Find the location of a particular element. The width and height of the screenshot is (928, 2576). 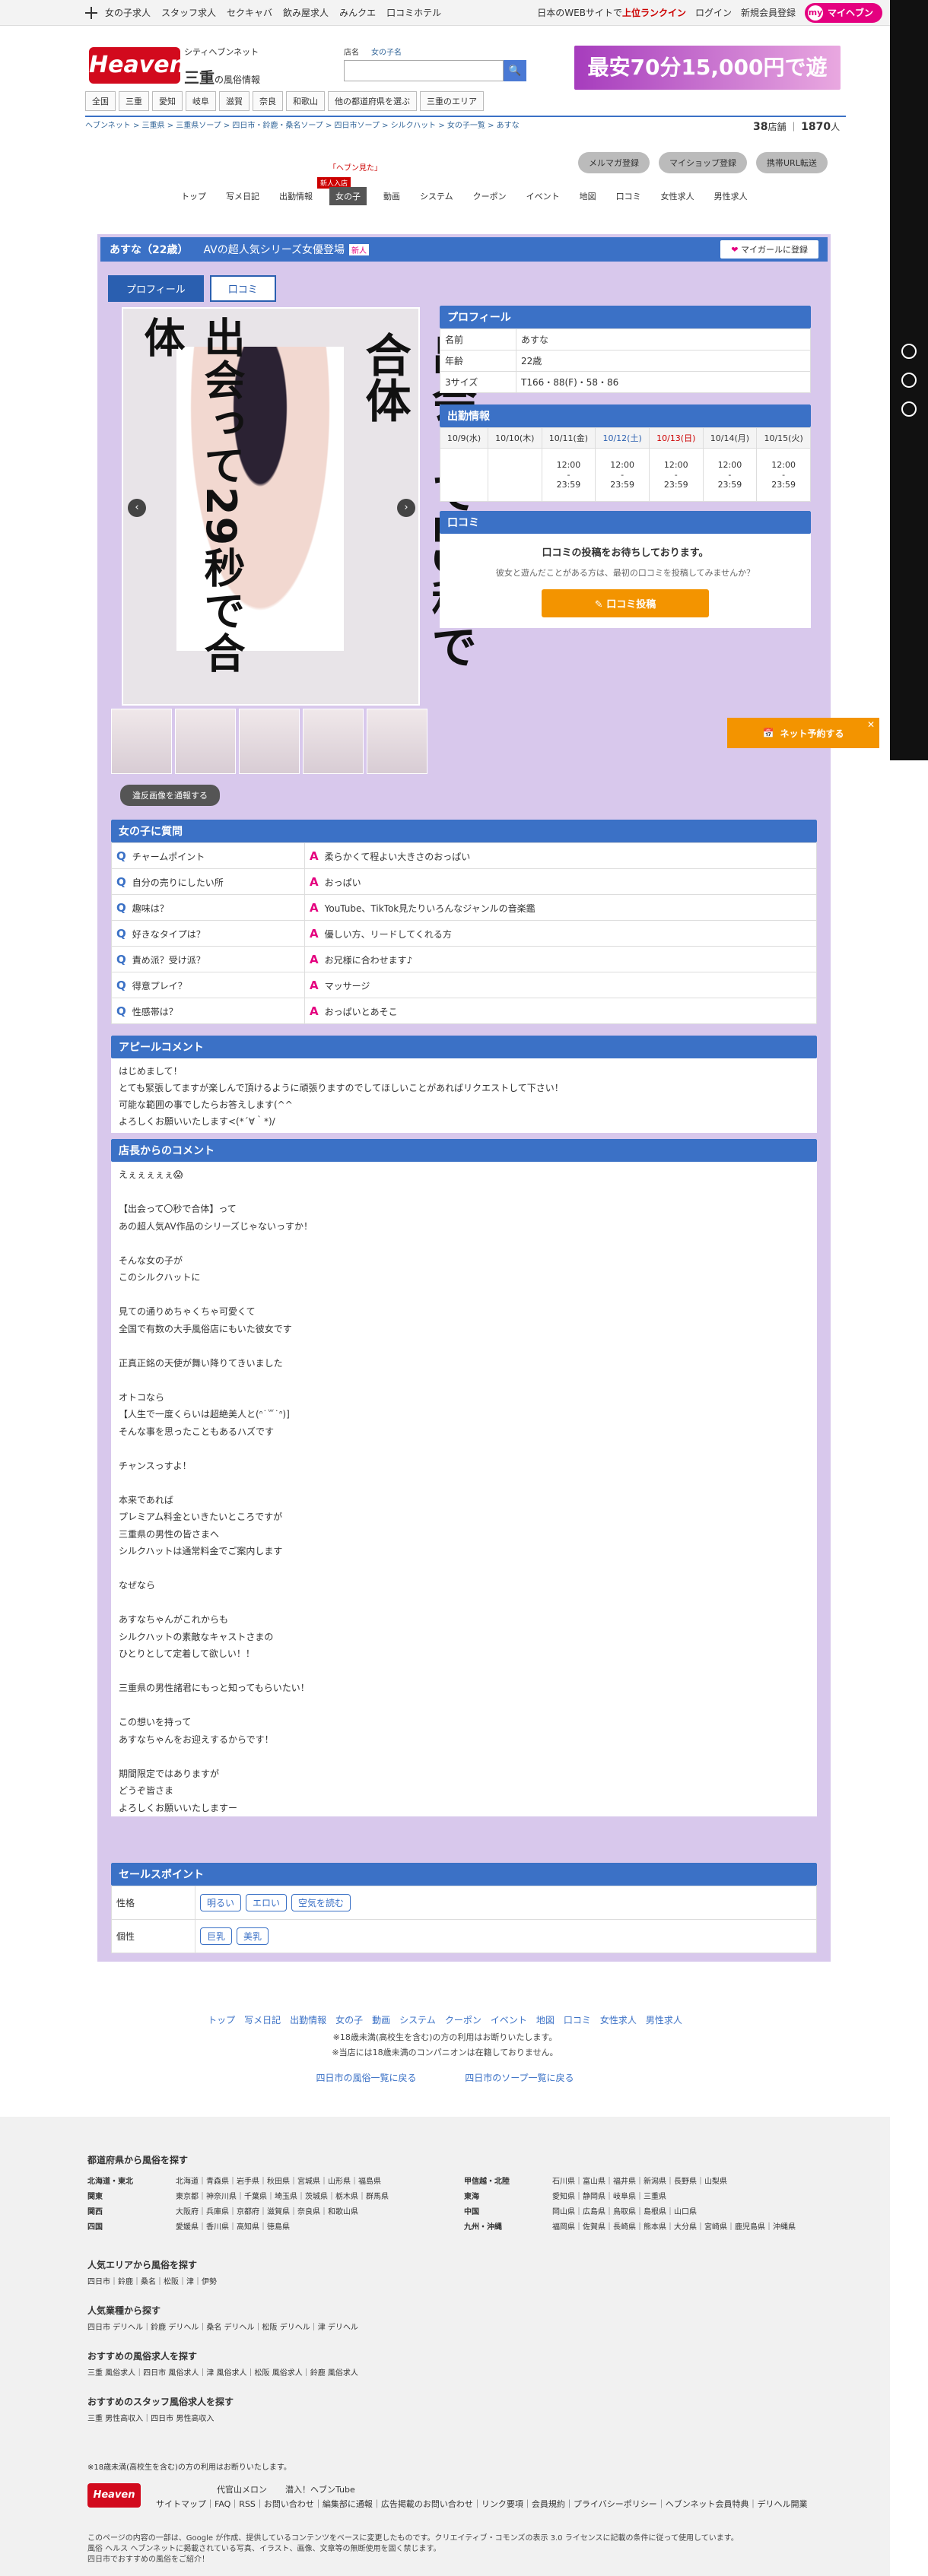

toplink-6: 口コミホテル is located at coordinates (413, 12).